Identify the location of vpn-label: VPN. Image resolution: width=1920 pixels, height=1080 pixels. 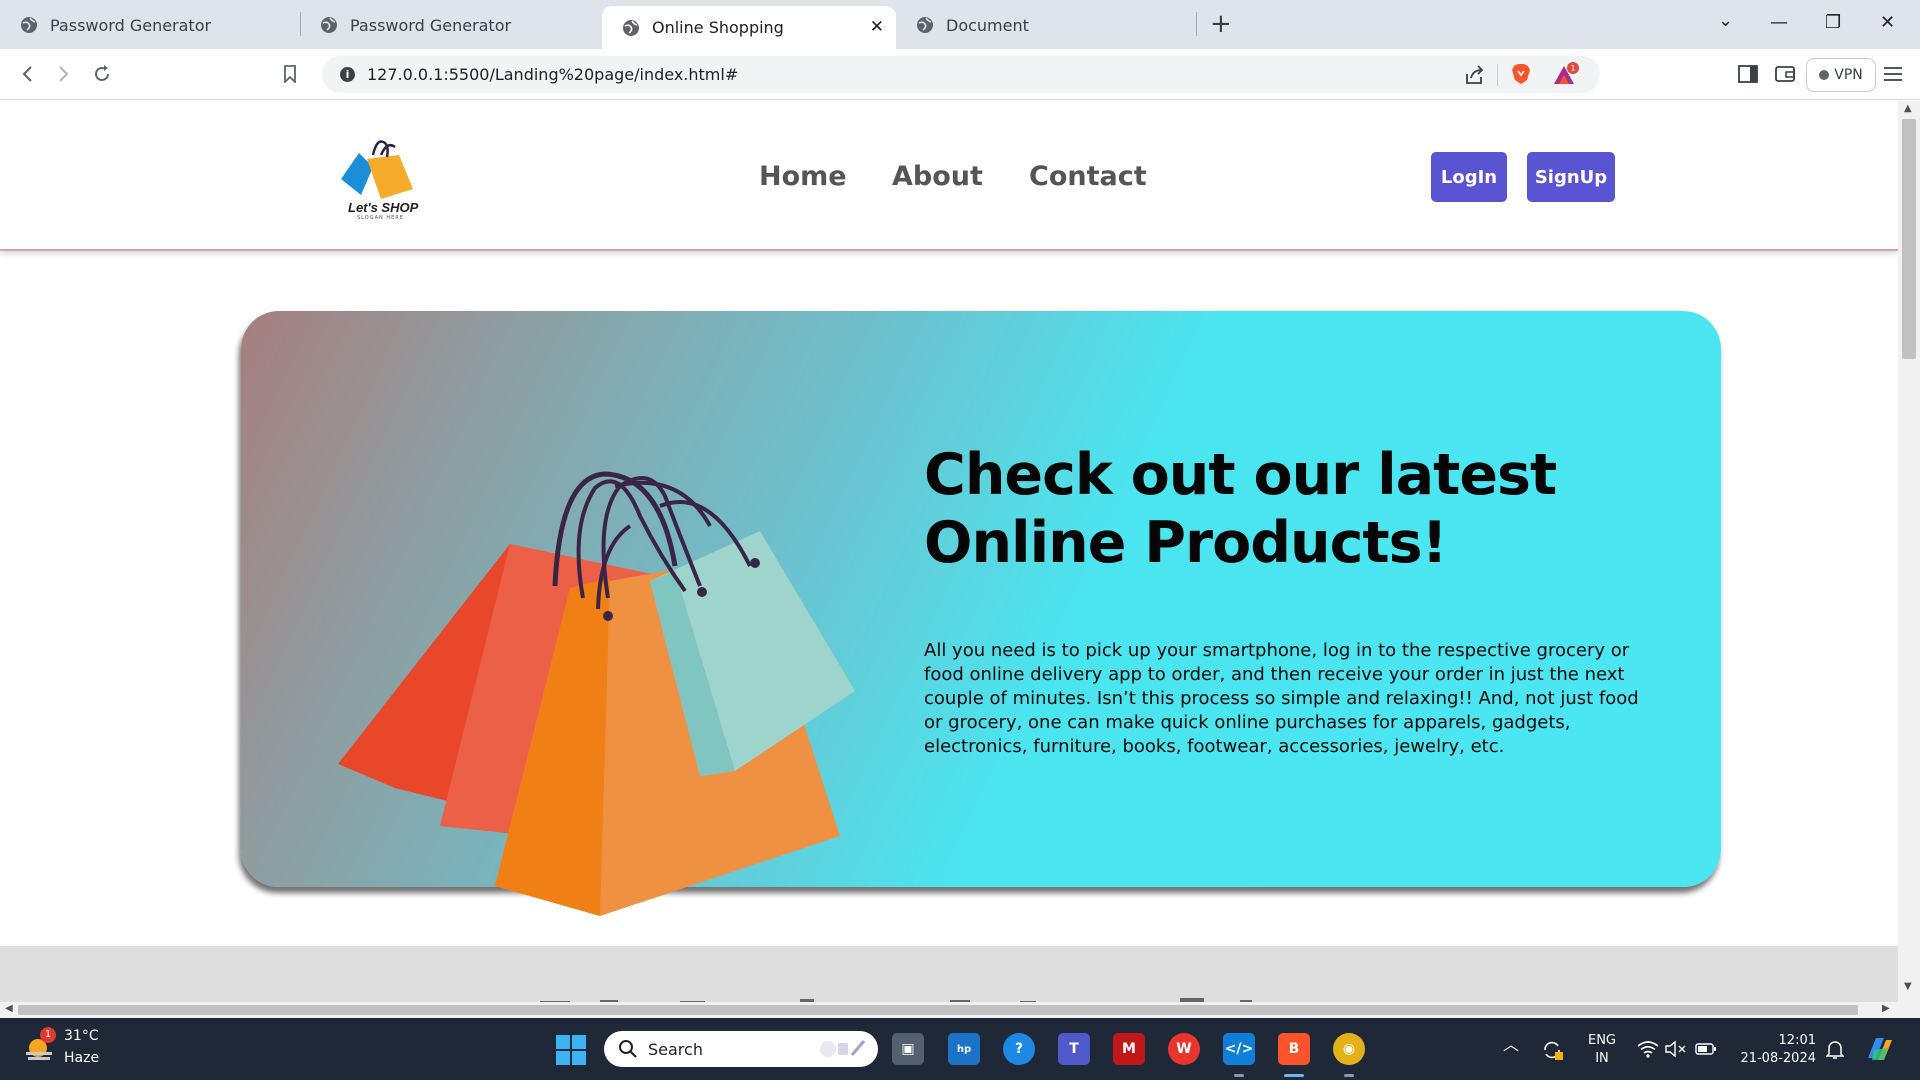
(1848, 75).